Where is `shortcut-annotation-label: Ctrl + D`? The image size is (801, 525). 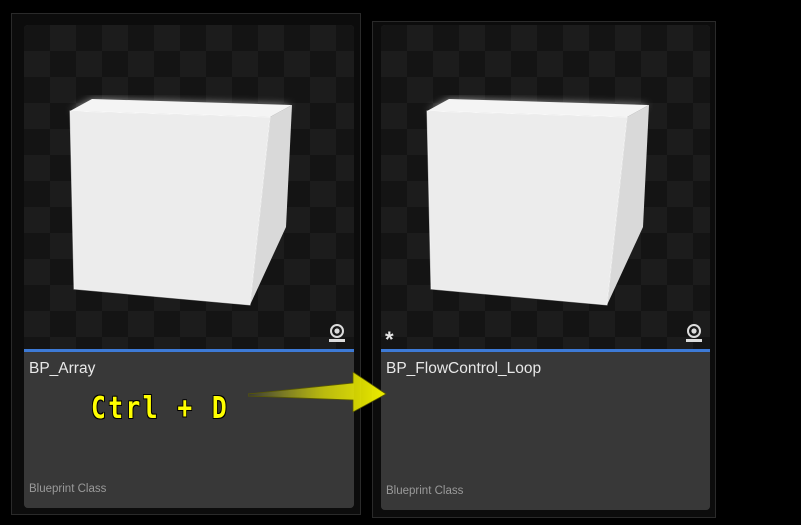
shortcut-annotation-label: Ctrl + D is located at coordinates (160, 408).